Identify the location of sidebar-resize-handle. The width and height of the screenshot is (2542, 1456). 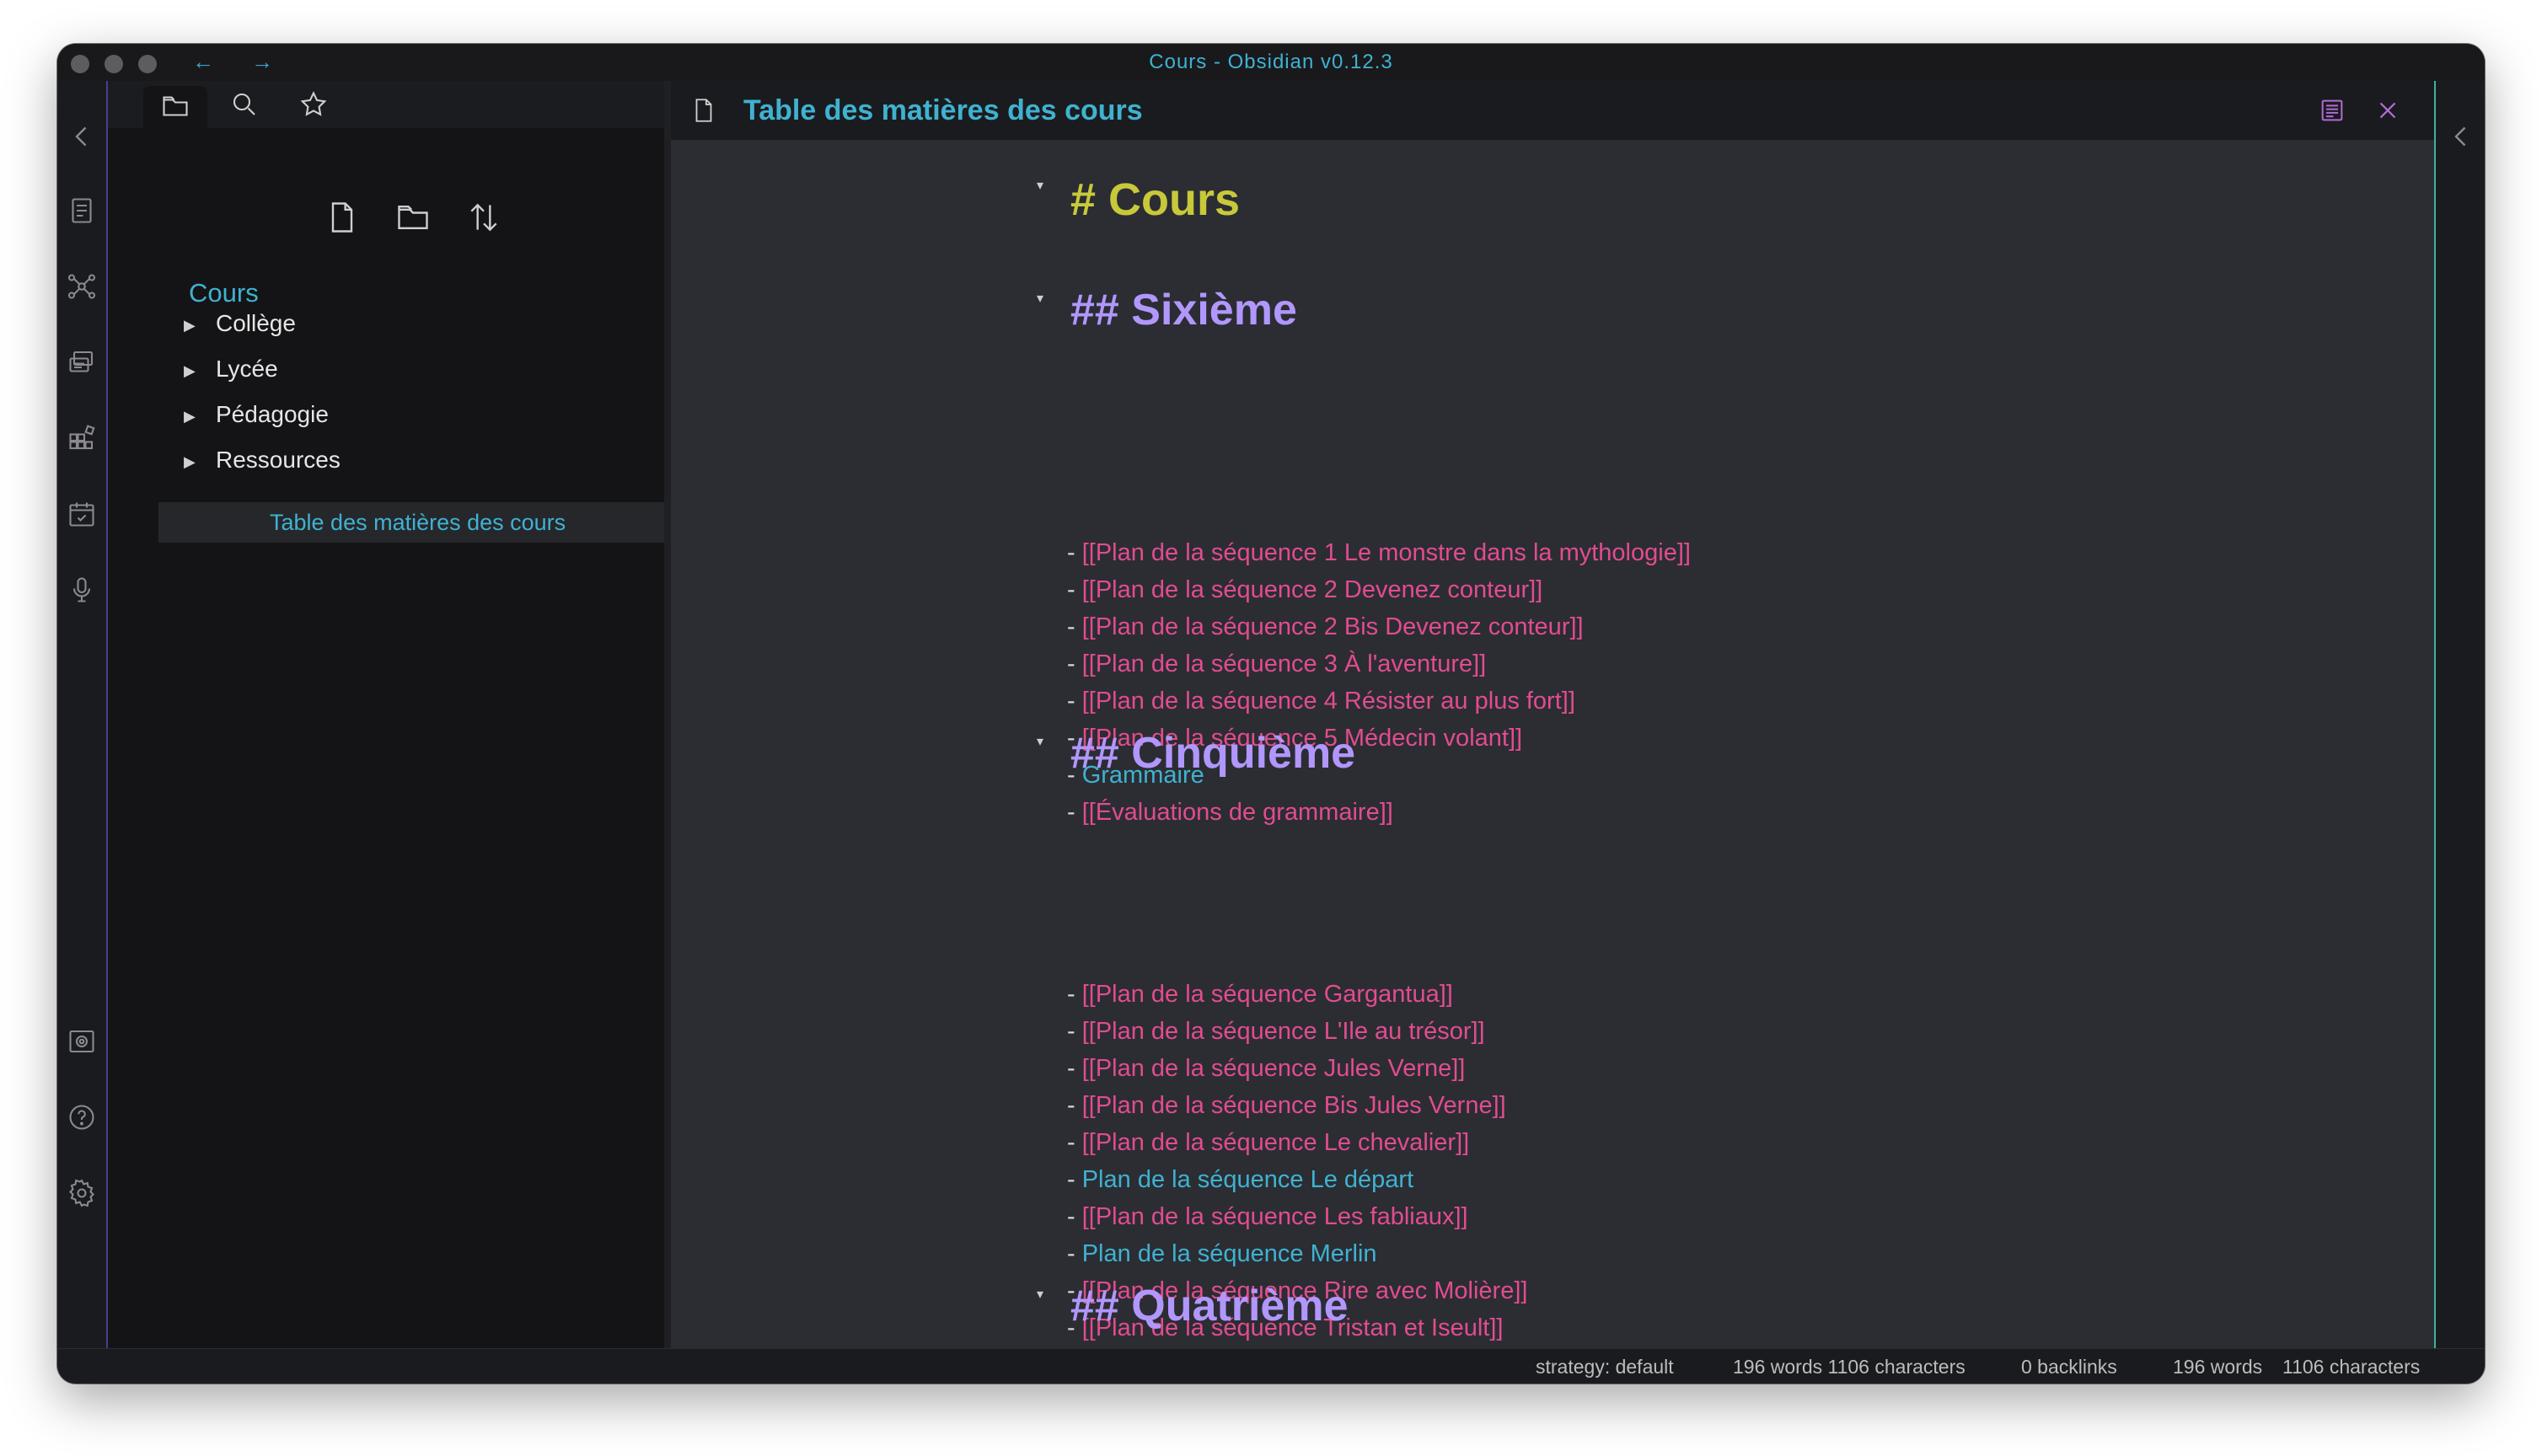
(667, 714).